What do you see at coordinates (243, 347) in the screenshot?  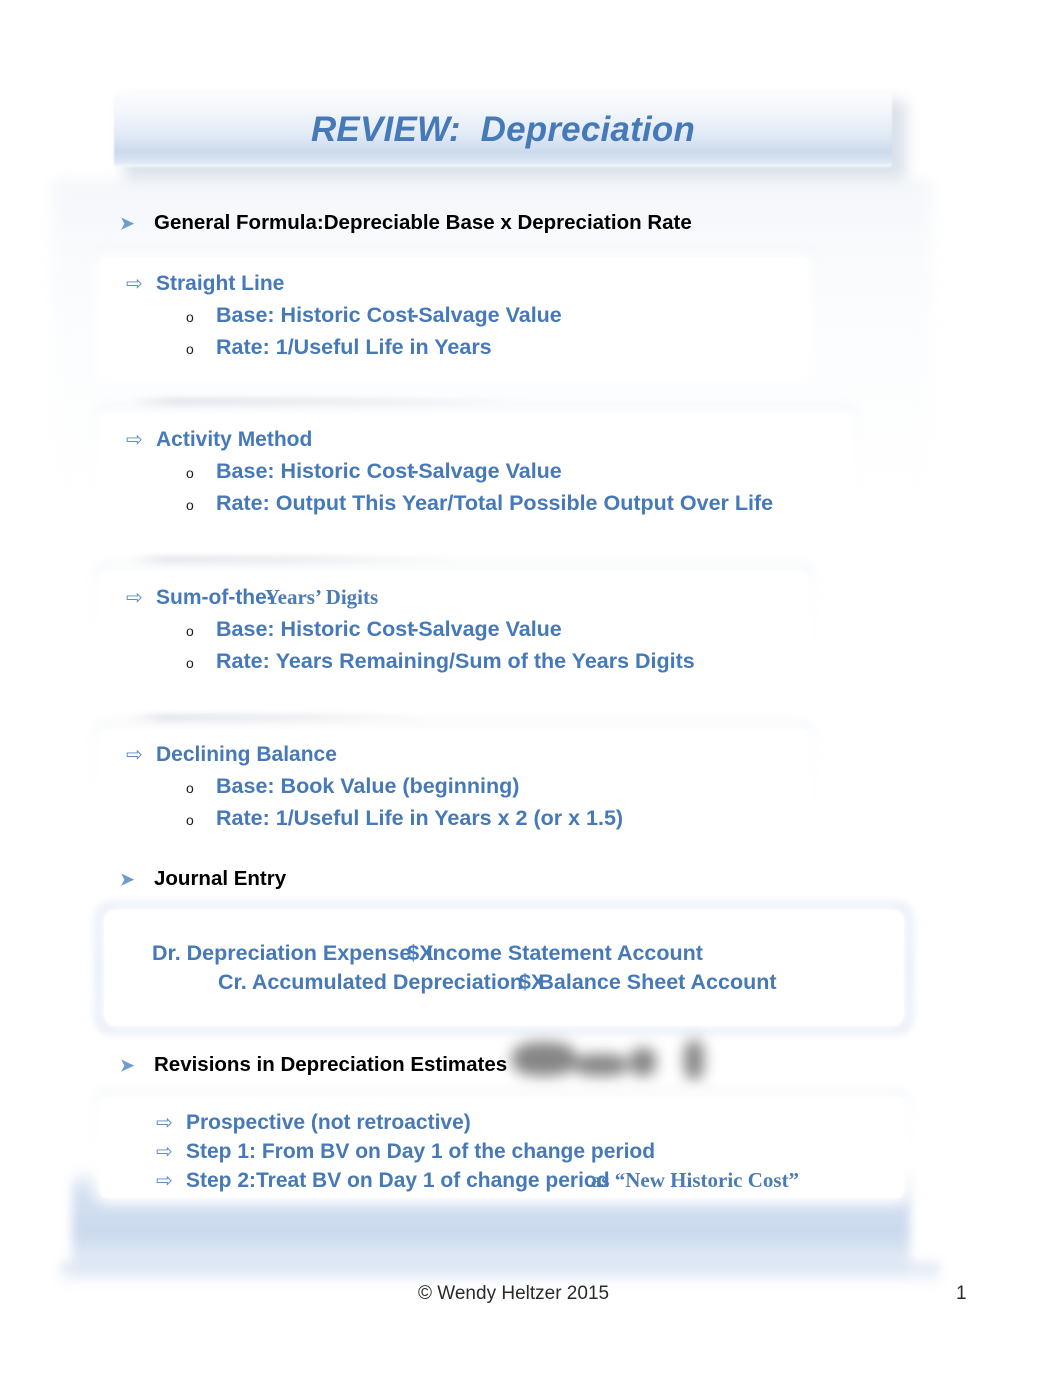 I see `straight-line-rate-label: Rate:` at bounding box center [243, 347].